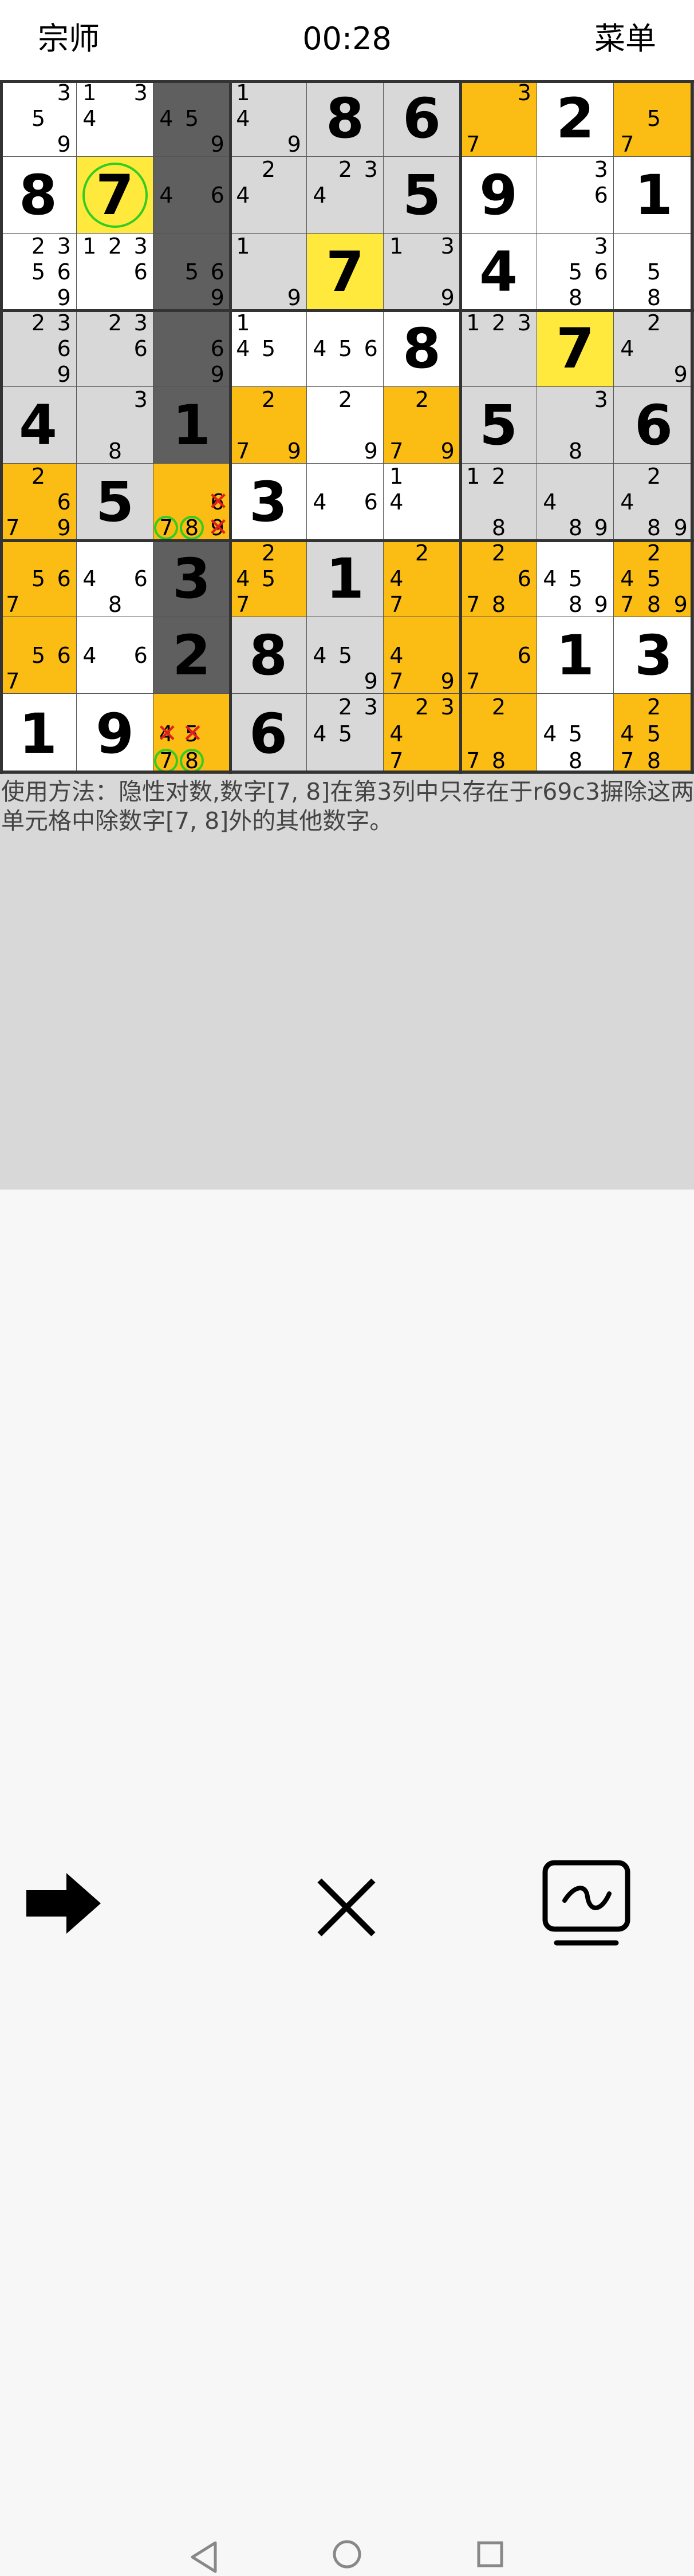  I want to click on cell-r6c5: 46, so click(345, 502).